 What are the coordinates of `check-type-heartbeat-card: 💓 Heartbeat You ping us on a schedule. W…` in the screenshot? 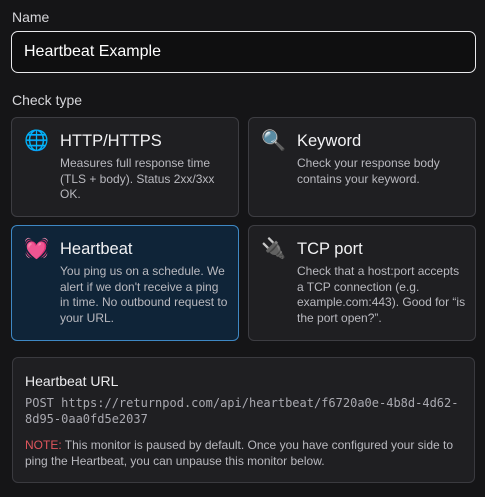 It's located at (125, 283).